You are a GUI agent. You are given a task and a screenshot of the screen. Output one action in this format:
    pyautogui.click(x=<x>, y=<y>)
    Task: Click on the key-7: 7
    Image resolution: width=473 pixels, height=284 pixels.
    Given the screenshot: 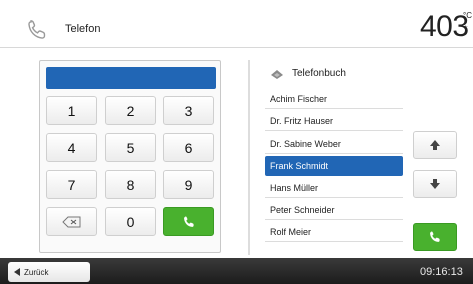 What is the action you would take?
    pyautogui.click(x=71, y=184)
    